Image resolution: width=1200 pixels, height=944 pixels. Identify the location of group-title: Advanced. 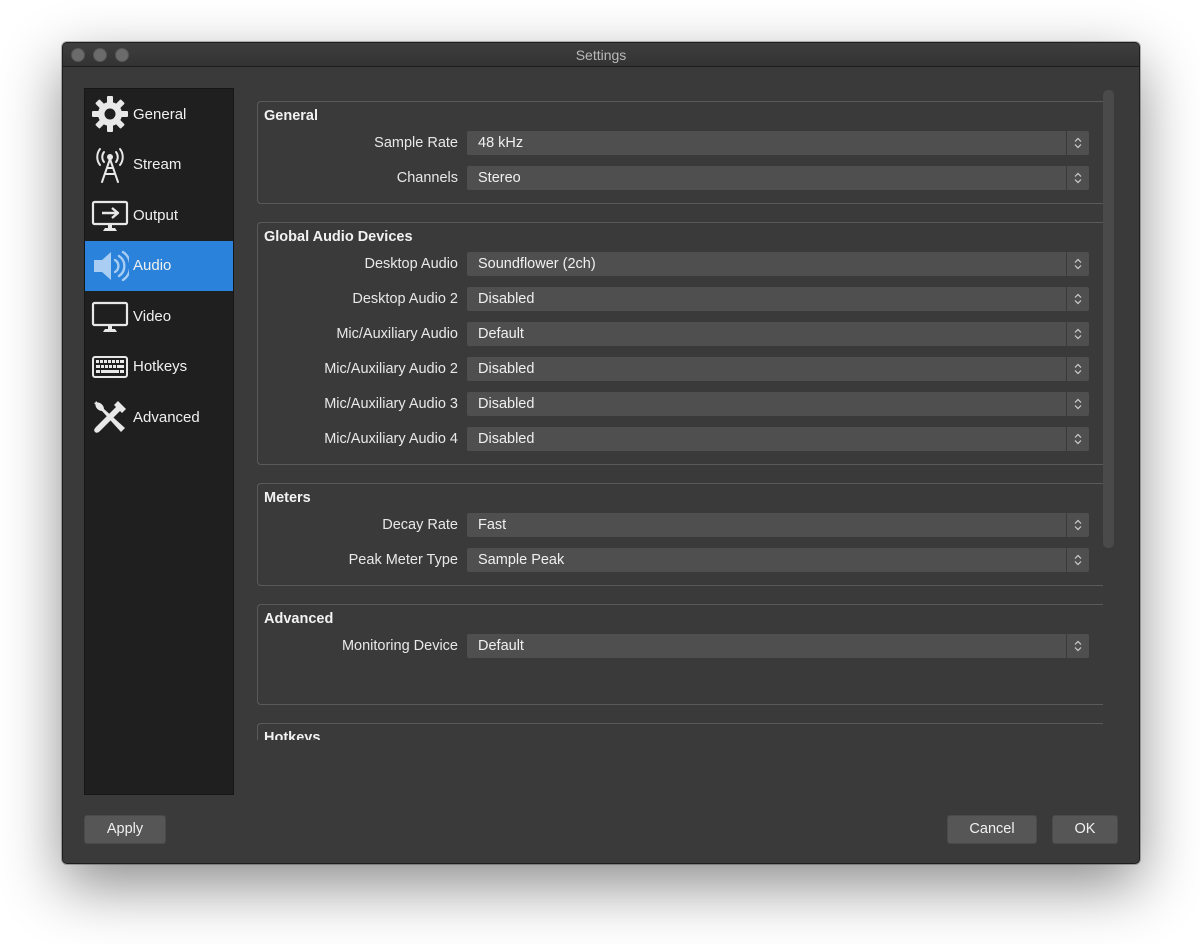
(299, 619).